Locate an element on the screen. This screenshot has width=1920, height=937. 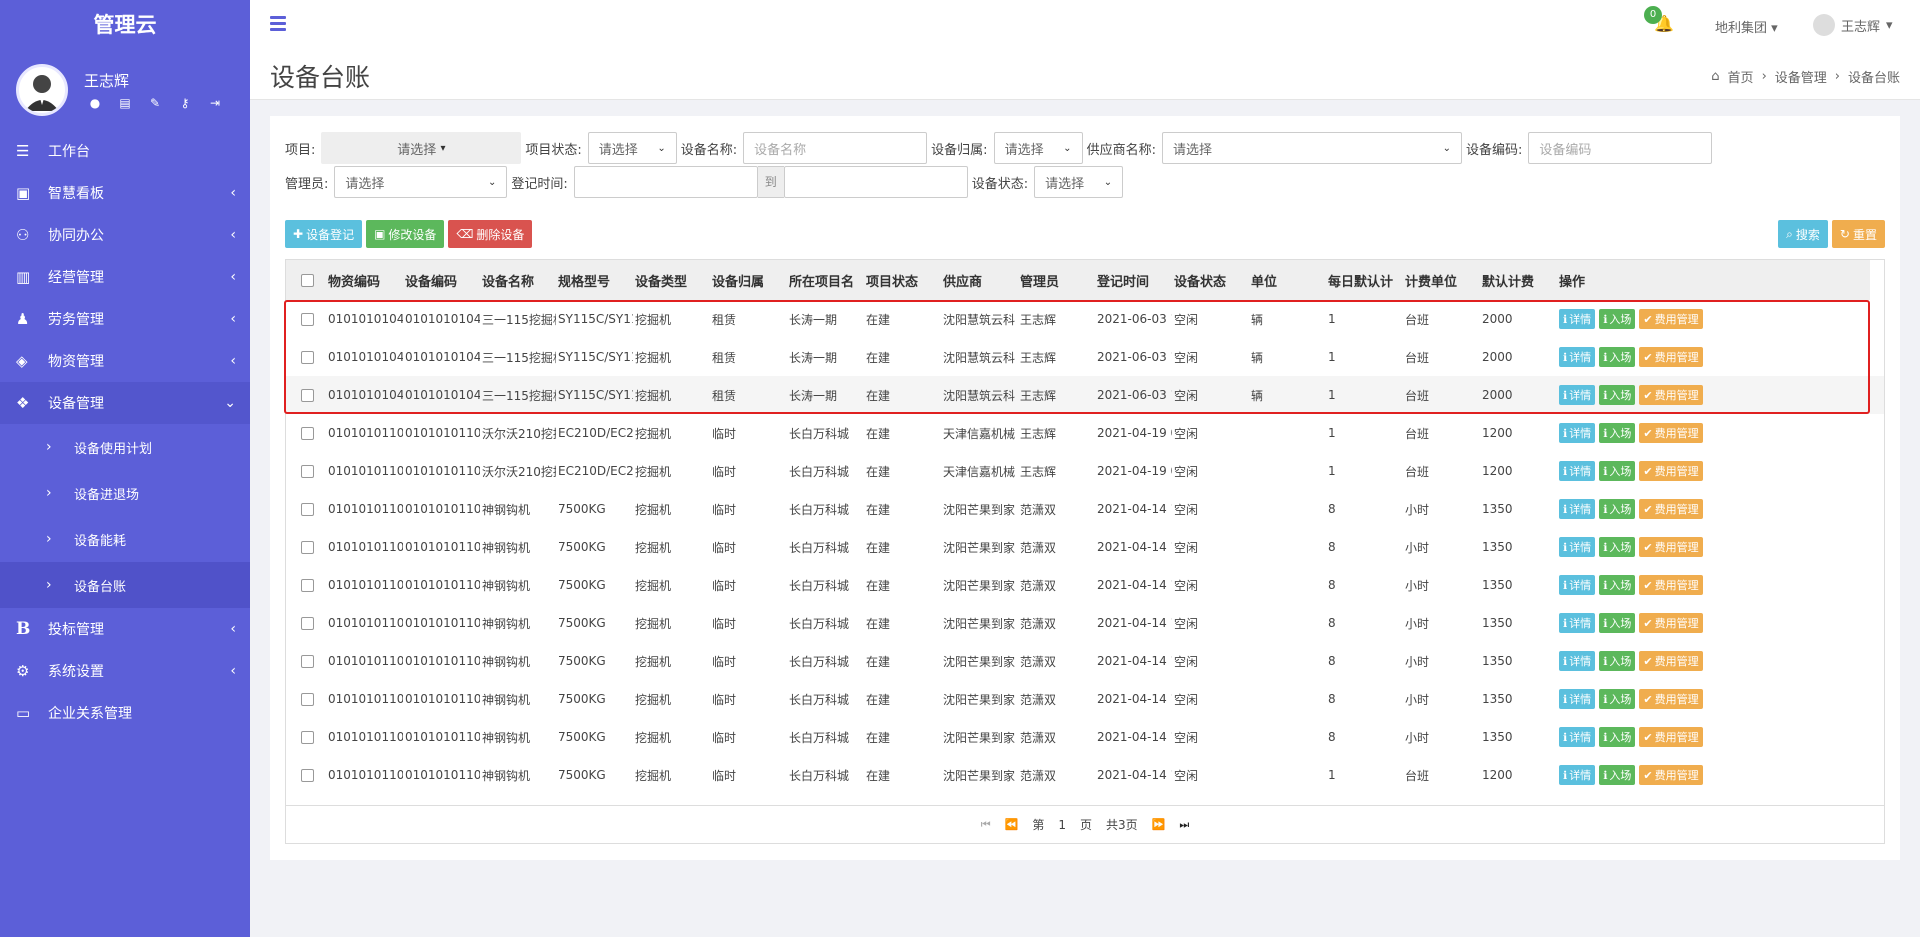
prev-page-icon: ⏪ is located at coordinates (1012, 824).